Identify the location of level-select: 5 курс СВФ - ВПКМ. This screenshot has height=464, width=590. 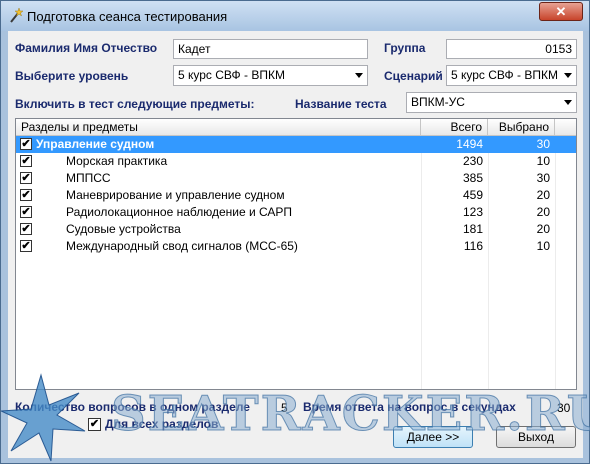
(270, 75).